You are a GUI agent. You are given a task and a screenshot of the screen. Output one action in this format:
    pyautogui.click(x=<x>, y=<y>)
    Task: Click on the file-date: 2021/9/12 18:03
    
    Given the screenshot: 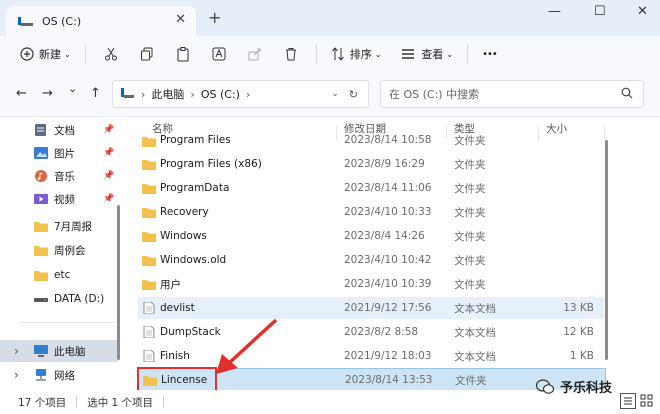 What is the action you would take?
    pyautogui.click(x=388, y=356)
    